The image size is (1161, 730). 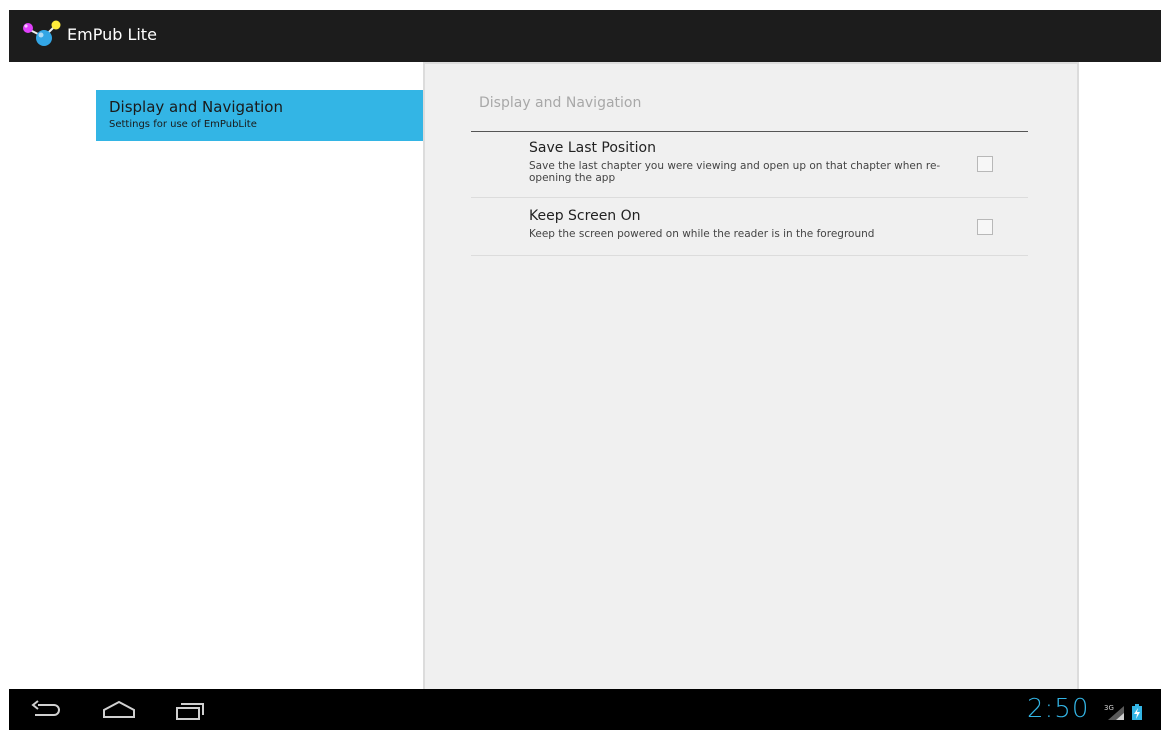 I want to click on category-title: Display and Navigation, so click(x=560, y=103).